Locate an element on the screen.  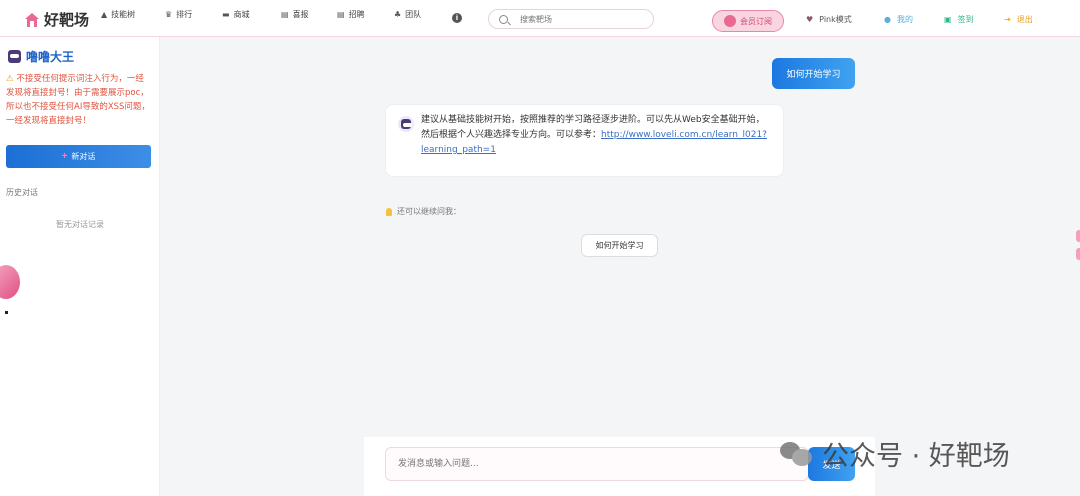
info-icon: i is located at coordinates (457, 18).